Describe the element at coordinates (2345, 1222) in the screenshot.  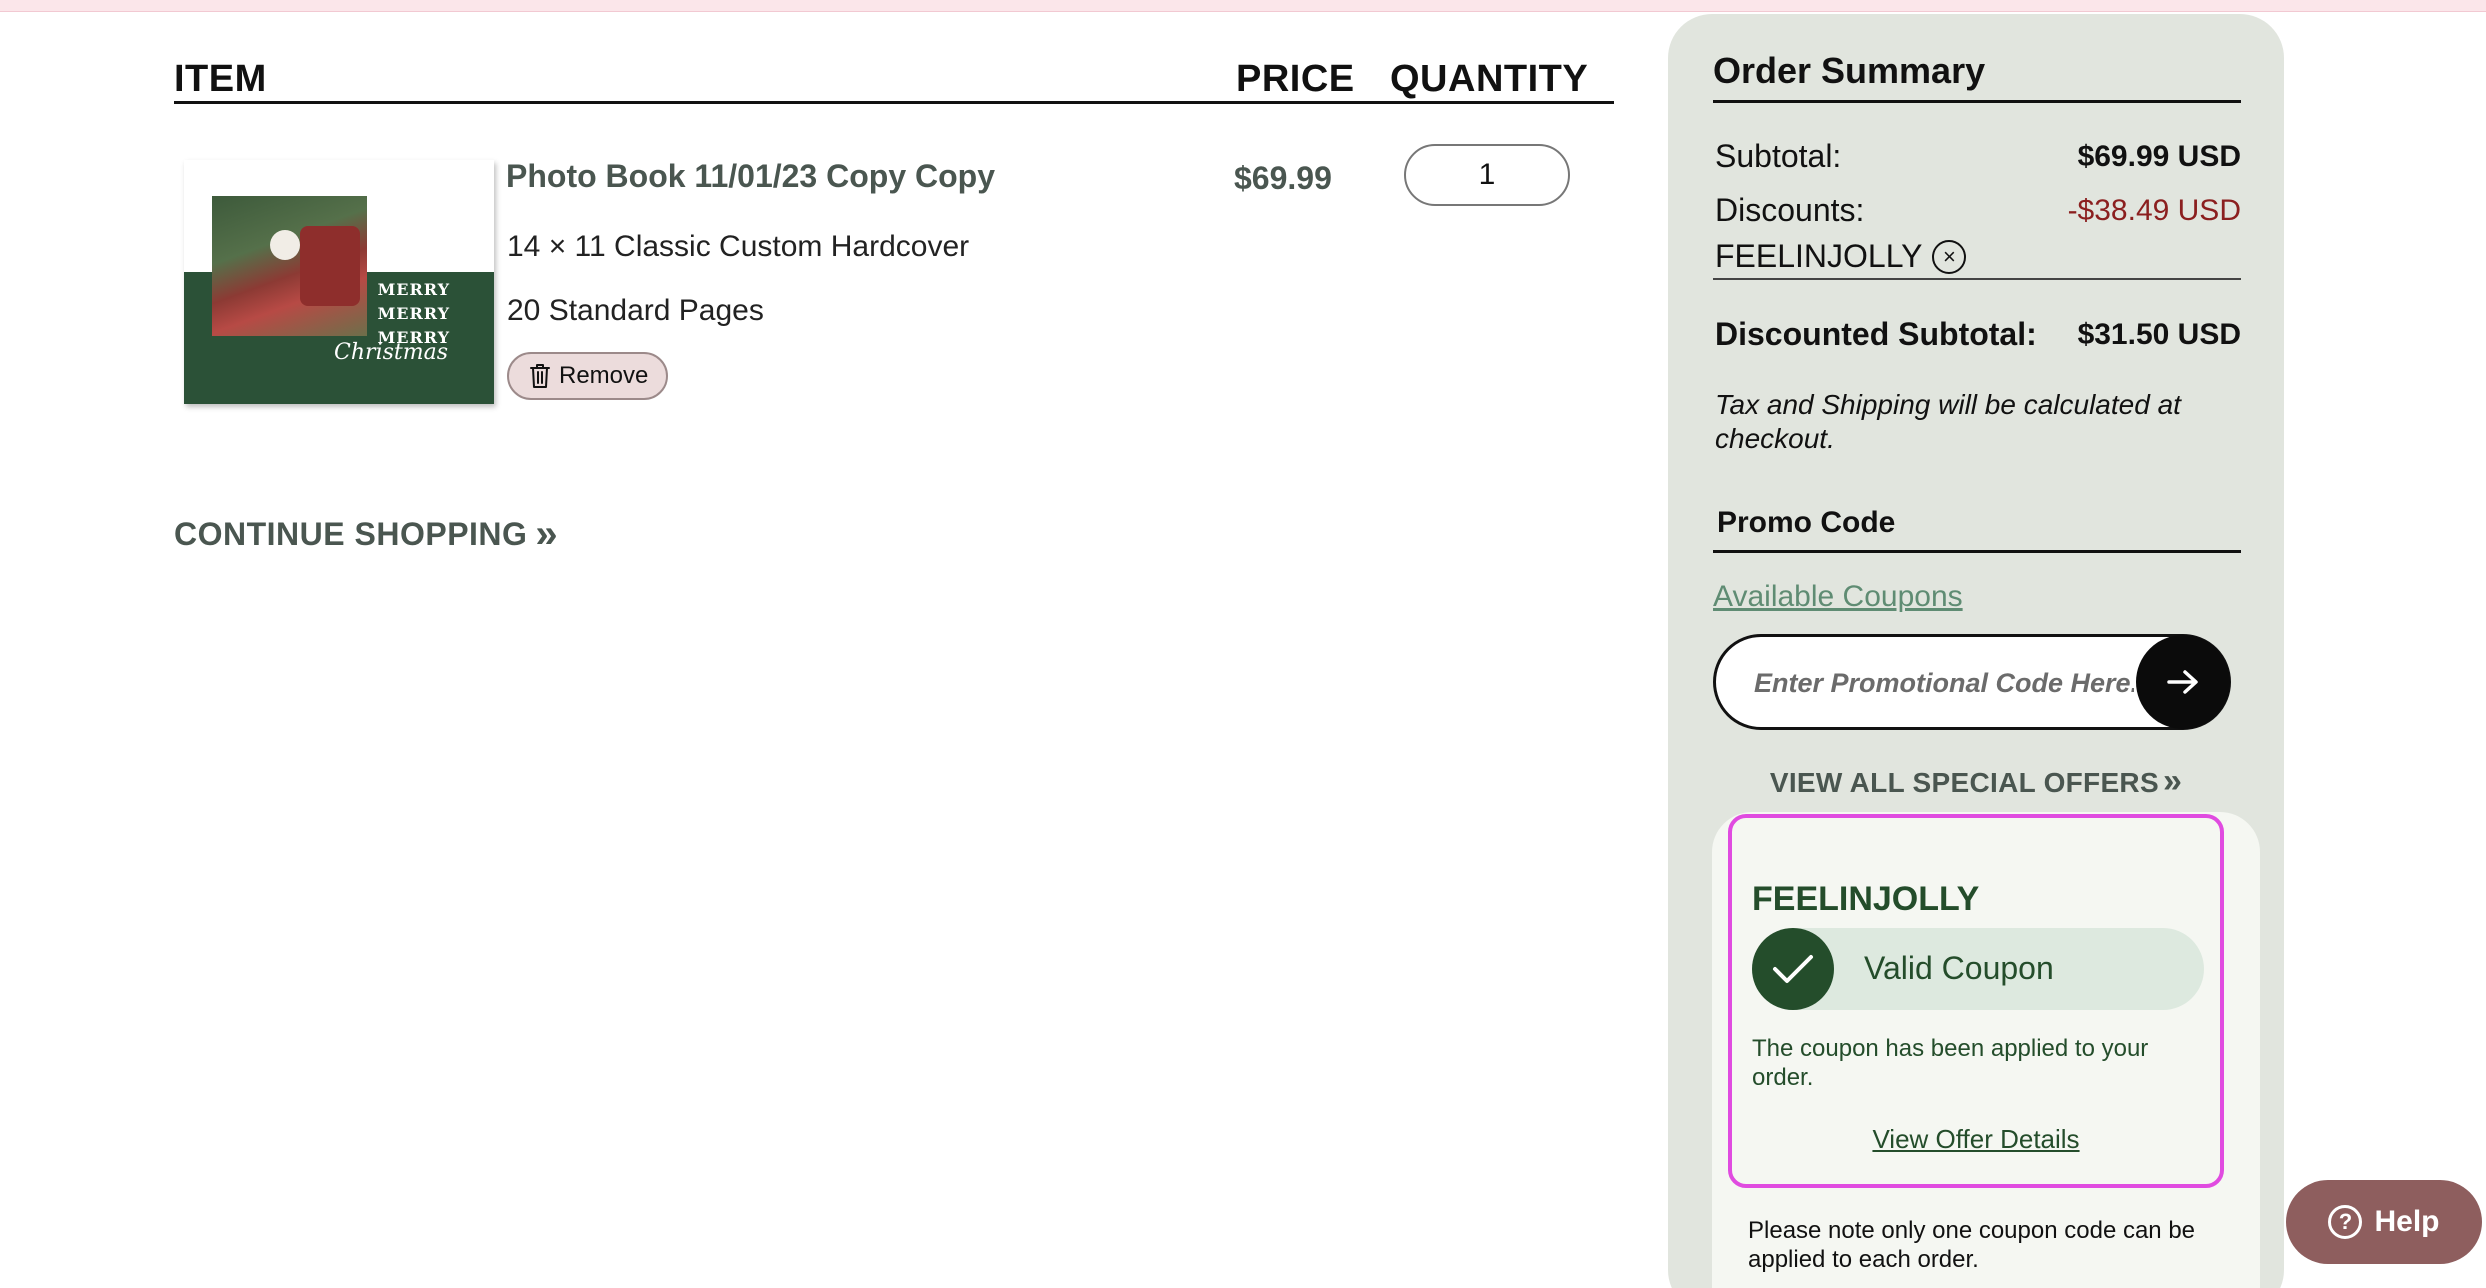
I see `question-circle-icon: ?` at that location.